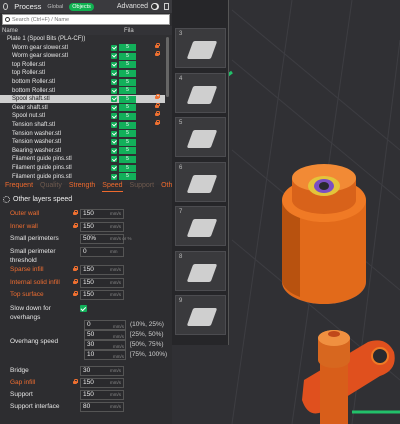 The image size is (400, 424). What do you see at coordinates (200, 181) in the screenshot?
I see `plate-thumbnail: 6` at bounding box center [200, 181].